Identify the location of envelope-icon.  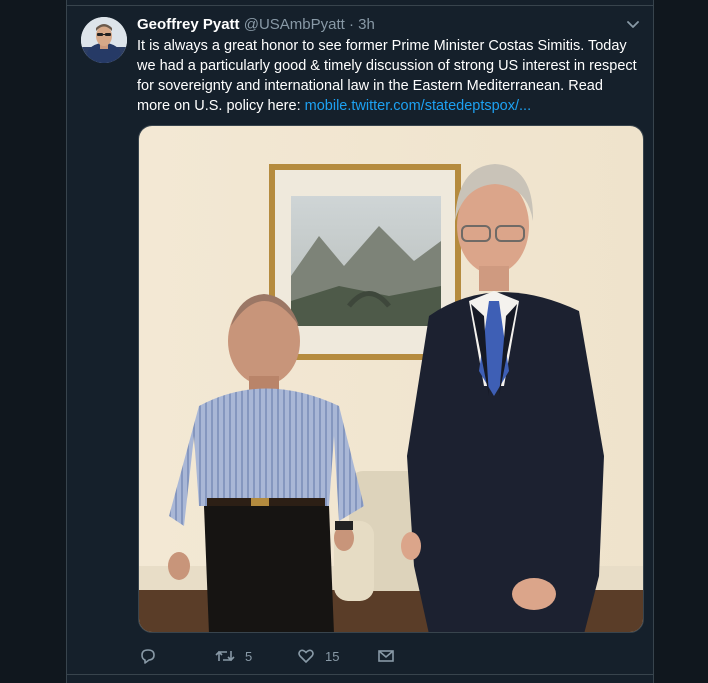
(386, 656).